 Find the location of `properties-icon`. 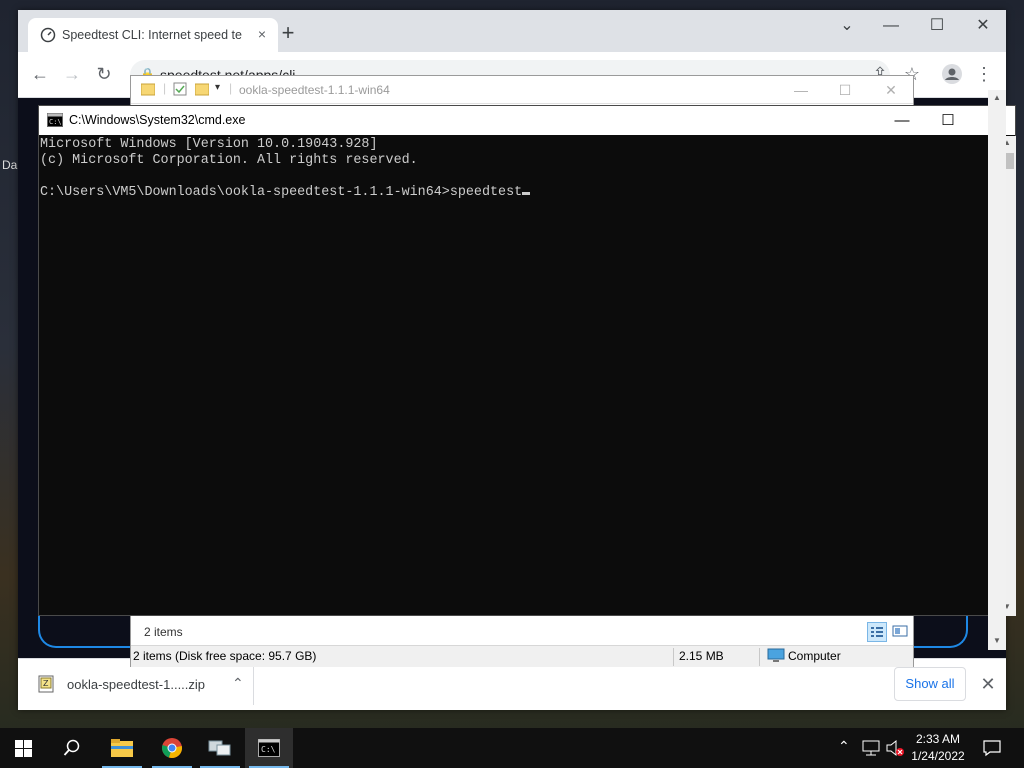

properties-icon is located at coordinates (180, 89).